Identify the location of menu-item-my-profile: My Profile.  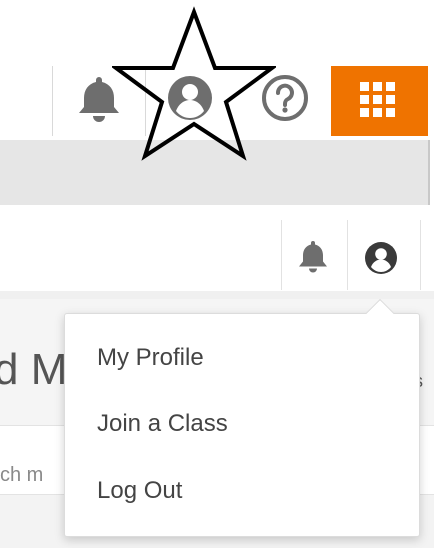
(150, 358).